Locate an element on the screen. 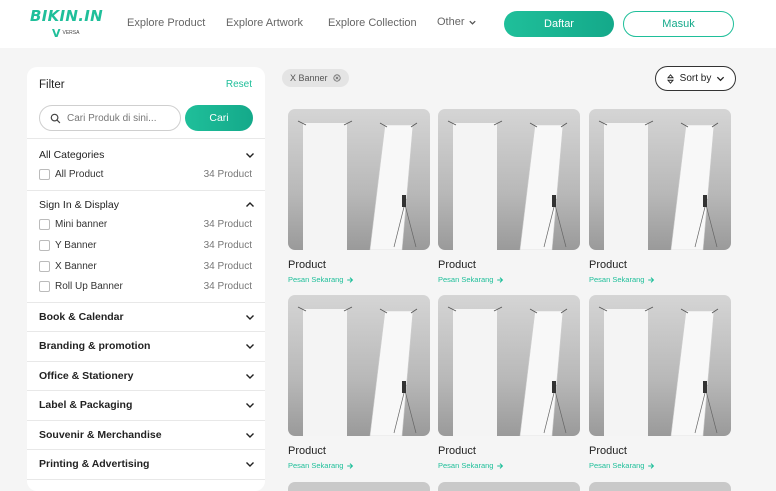 The width and height of the screenshot is (776, 491). option-label: X Banner is located at coordinates (76, 266).